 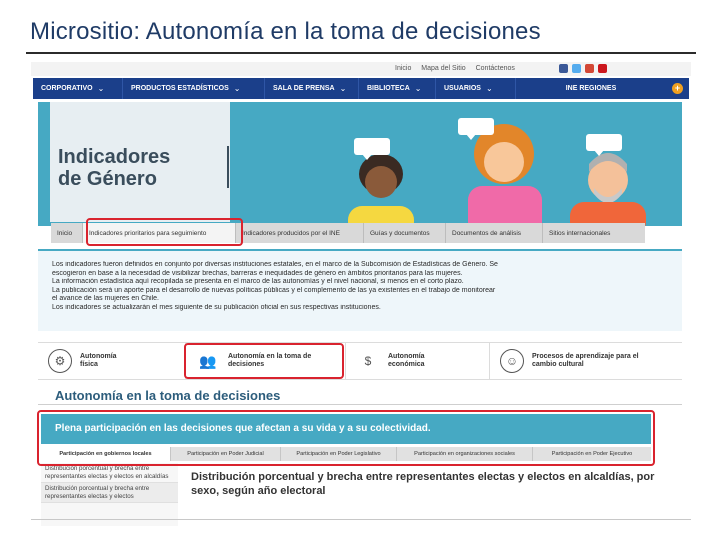 I want to click on subnav-indicadores-ine: Indicadores producidos por el INE, so click(x=300, y=233).